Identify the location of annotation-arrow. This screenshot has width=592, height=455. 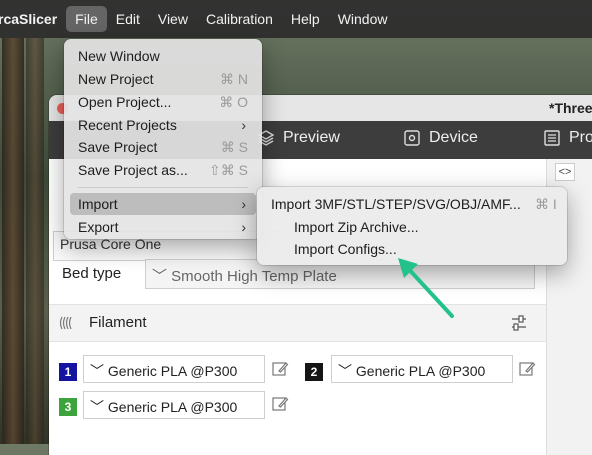
(426, 288).